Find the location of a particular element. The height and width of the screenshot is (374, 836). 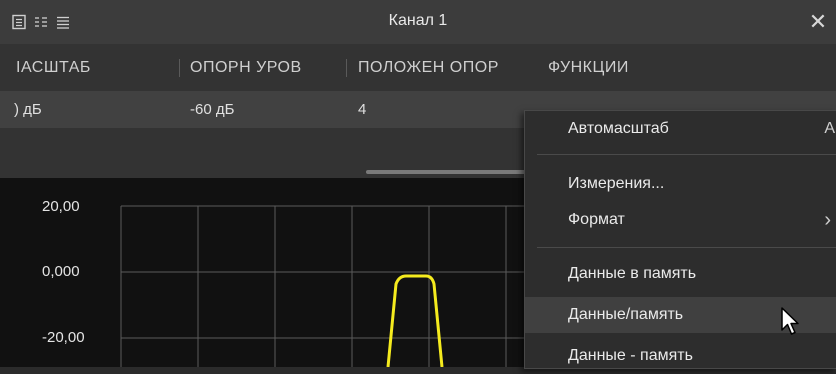

menu-item-label: Данные - память is located at coordinates (630, 355).